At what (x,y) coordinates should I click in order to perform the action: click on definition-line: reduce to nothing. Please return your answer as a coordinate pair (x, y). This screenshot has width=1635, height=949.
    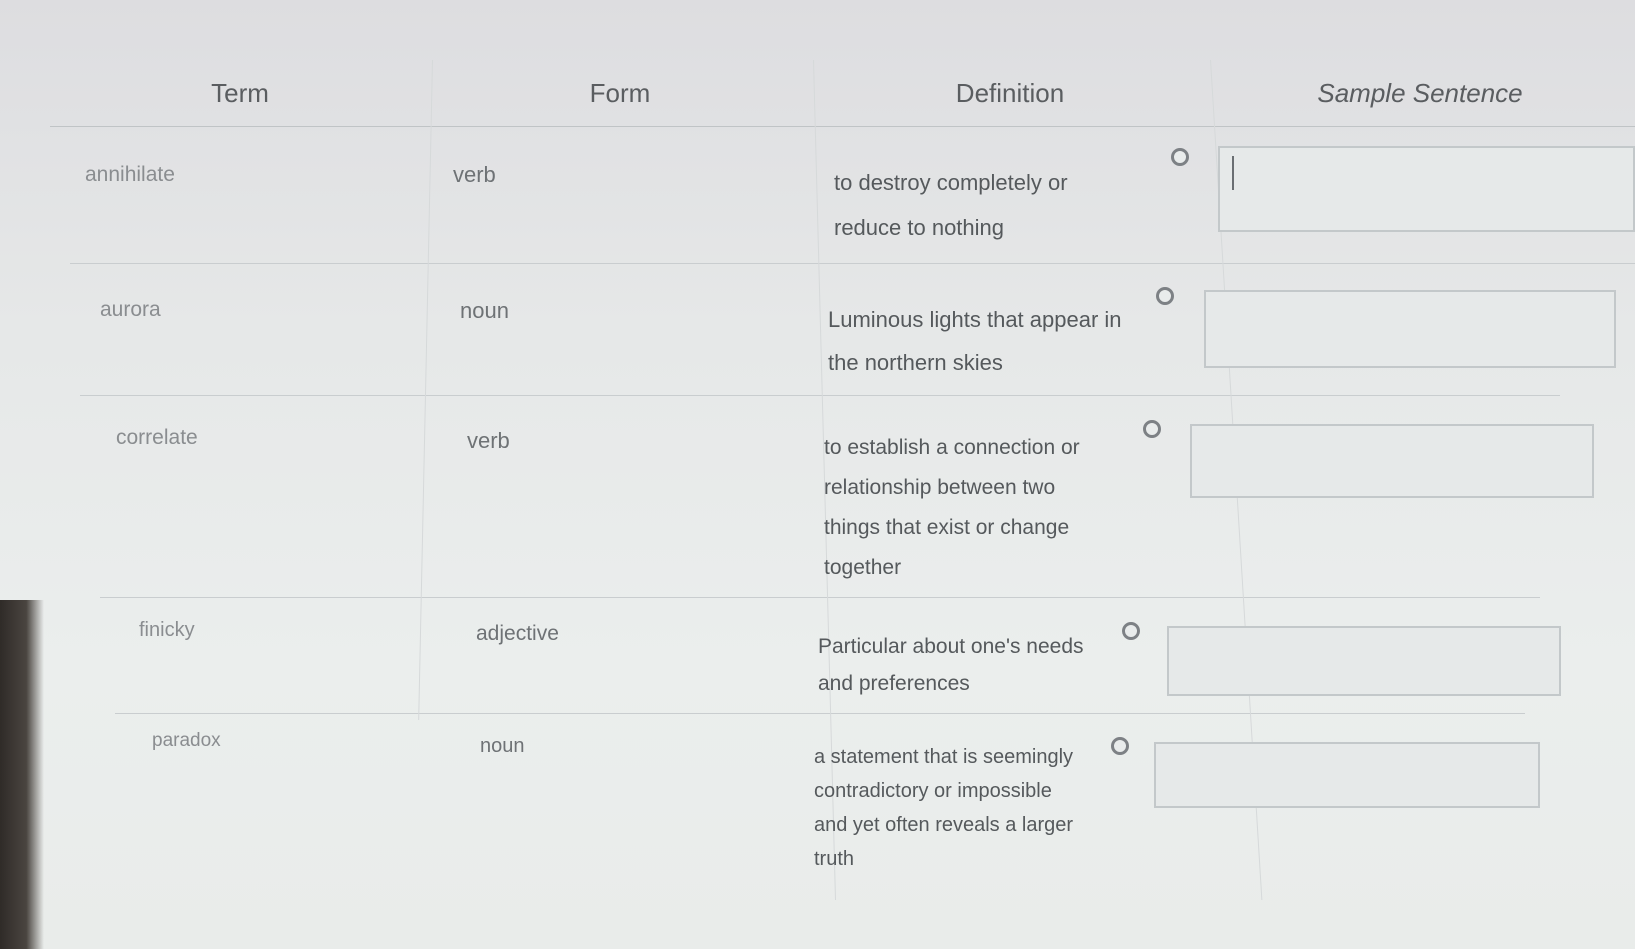
    Looking at the image, I should click on (919, 227).